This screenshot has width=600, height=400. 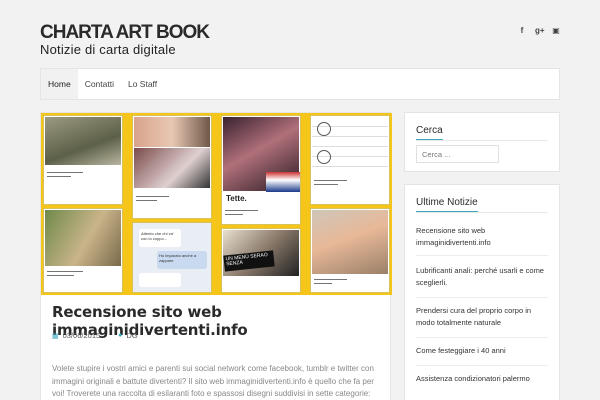 What do you see at coordinates (142, 84) in the screenshot?
I see `nav-item-lo-staff: Lo Staff` at bounding box center [142, 84].